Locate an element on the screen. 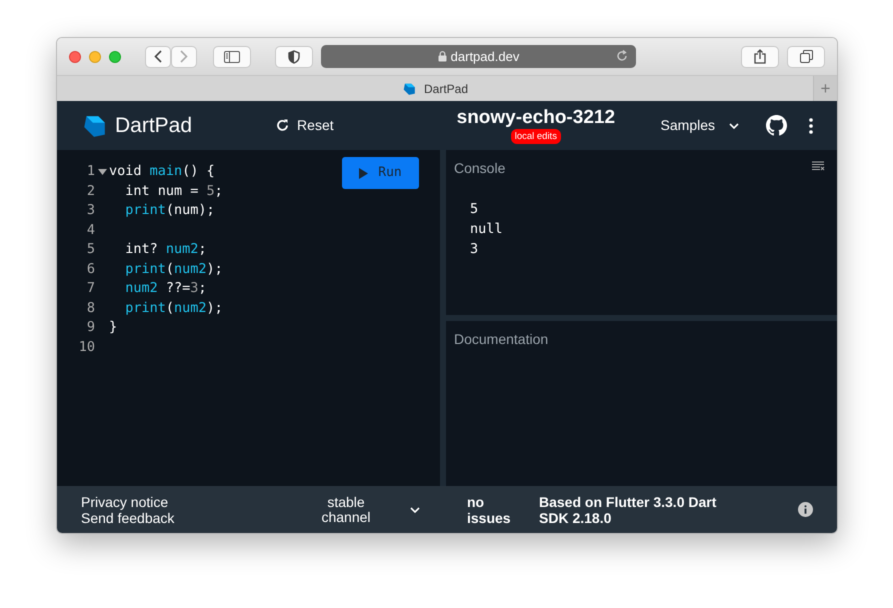 Image resolution: width=893 pixels, height=608 pixels. samples-dropdown: Samples is located at coordinates (700, 125).